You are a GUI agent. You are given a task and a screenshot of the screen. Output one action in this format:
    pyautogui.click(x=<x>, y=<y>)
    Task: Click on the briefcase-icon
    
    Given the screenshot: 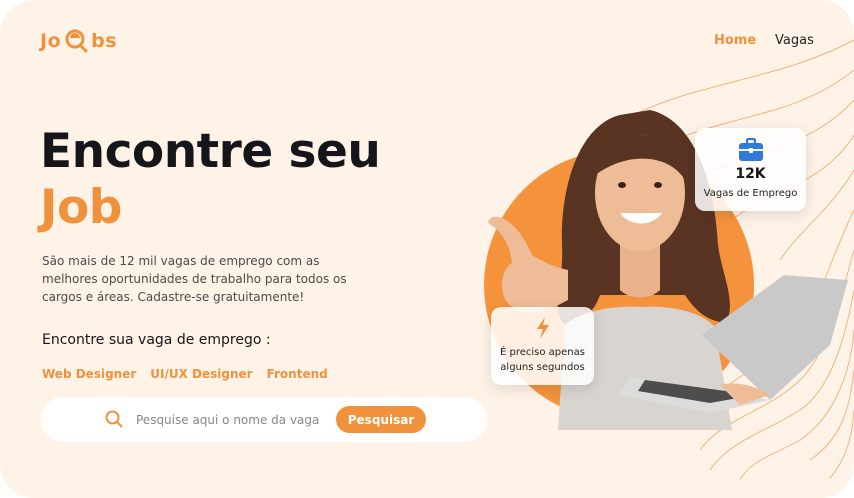 What is the action you would take?
    pyautogui.click(x=750, y=149)
    